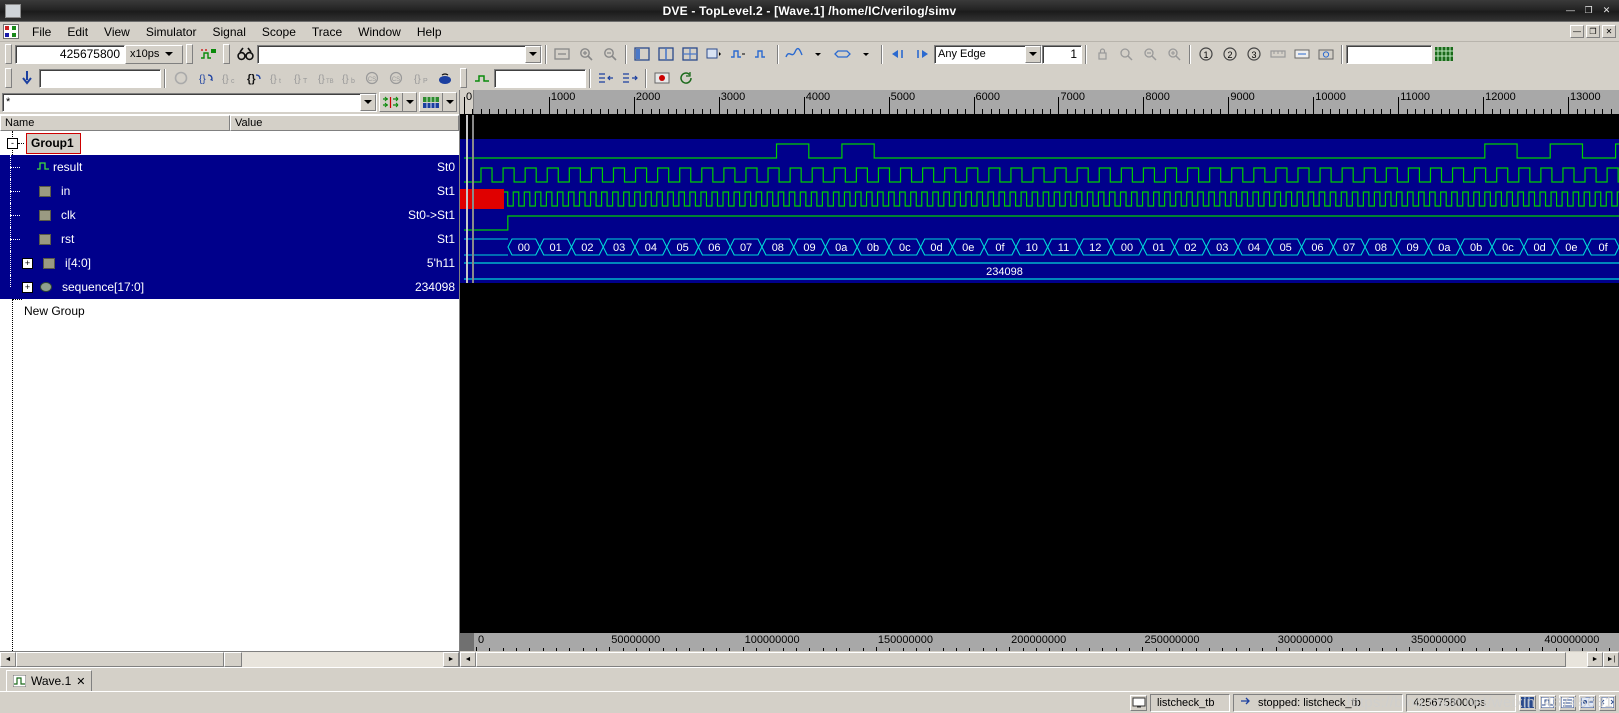  I want to click on tree-row-signal: in St1, so click(229, 191).